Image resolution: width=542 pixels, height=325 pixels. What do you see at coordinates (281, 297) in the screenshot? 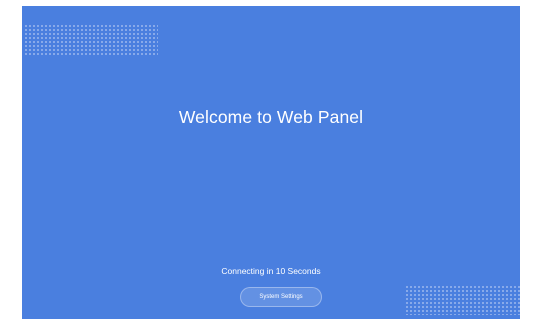
I see `system-settings-button: System Settings` at bounding box center [281, 297].